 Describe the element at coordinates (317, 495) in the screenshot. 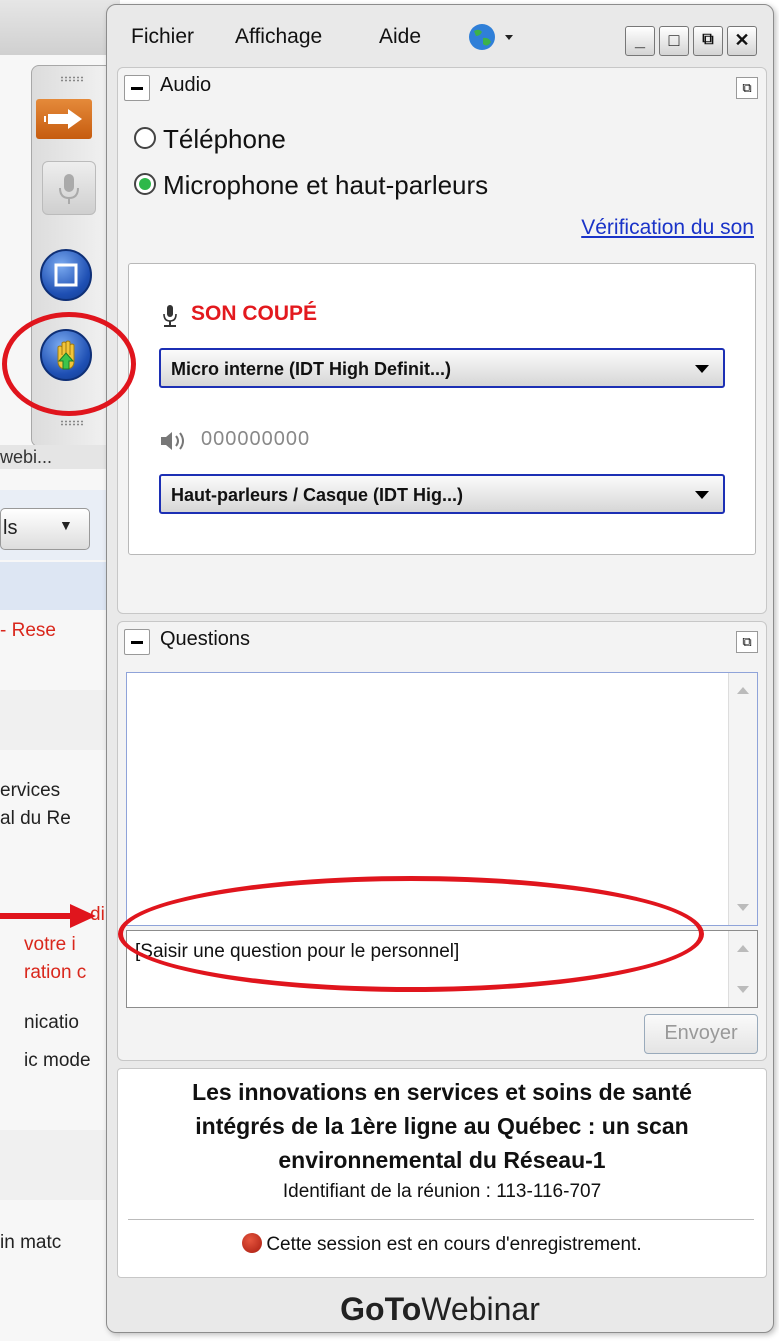

I see `speaker-device-value: Haut-parleurs / Casque (IDT Hig...)` at that location.